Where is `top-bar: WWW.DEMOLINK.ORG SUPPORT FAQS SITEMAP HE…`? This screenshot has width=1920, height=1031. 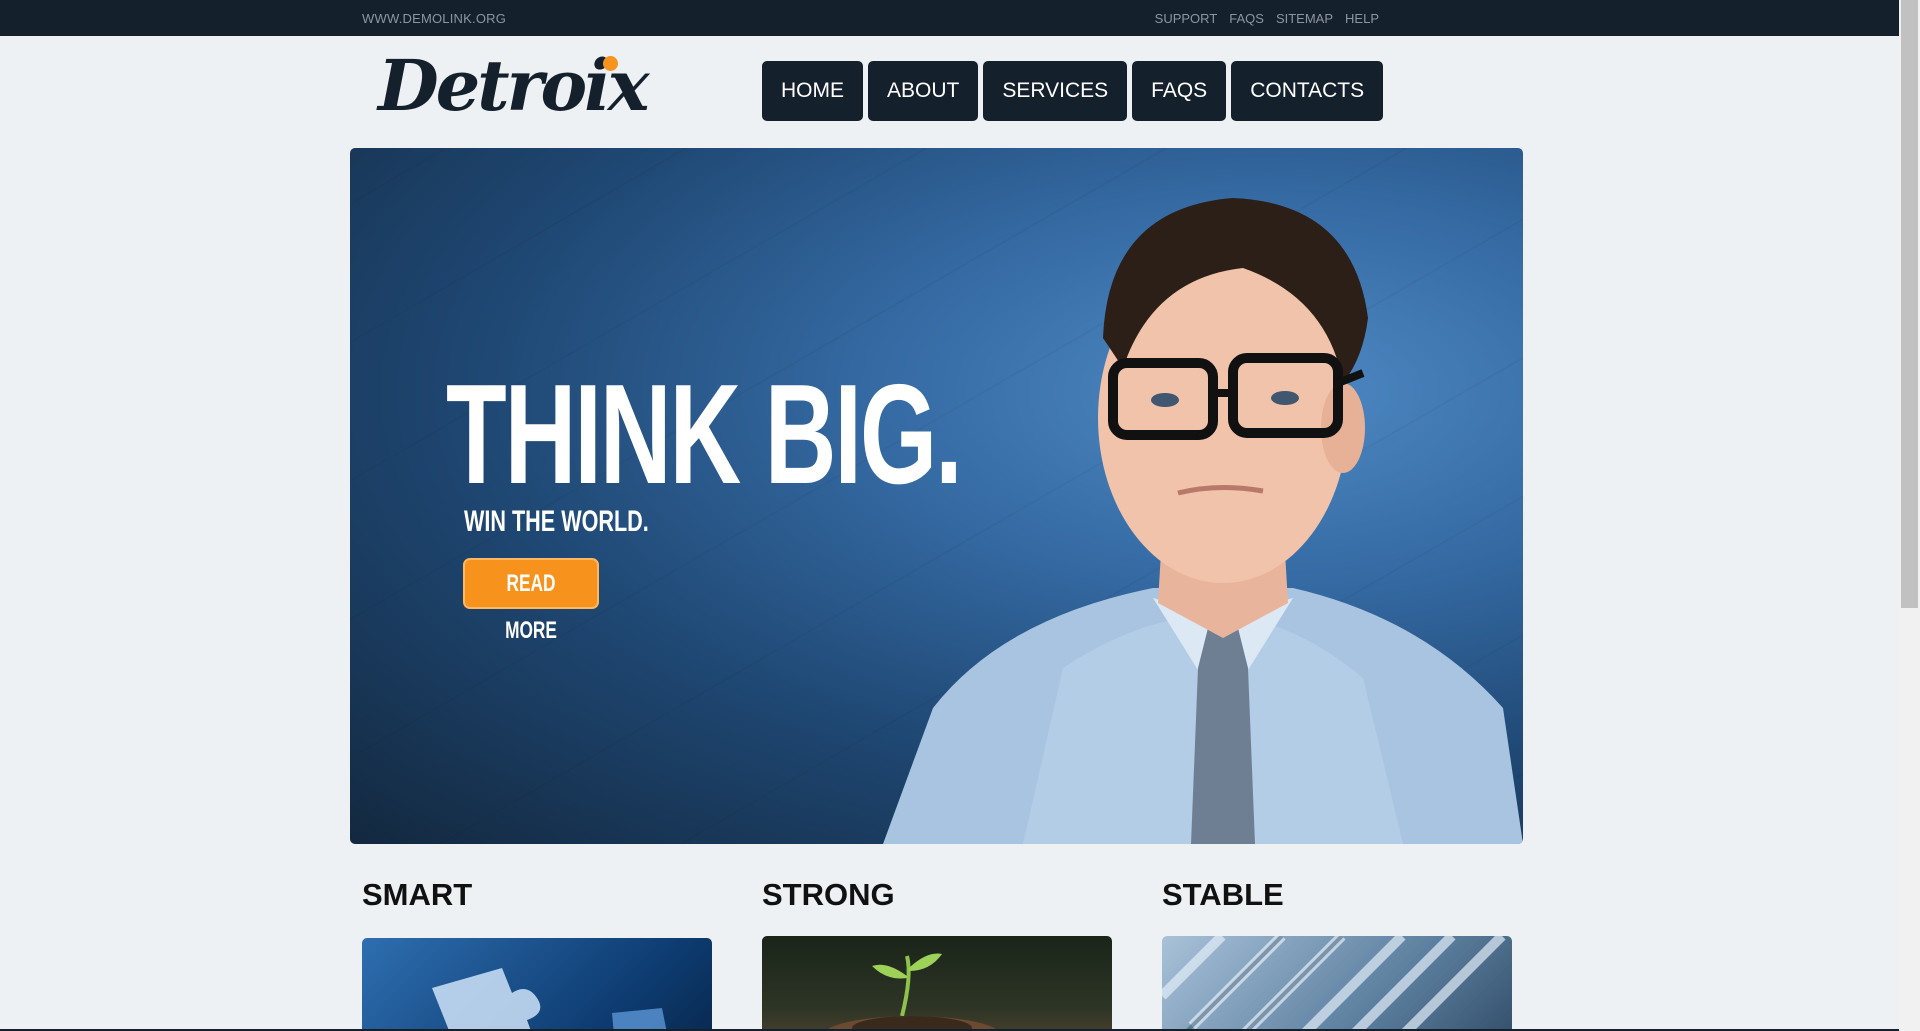 top-bar: WWW.DEMOLINK.ORG SUPPORT FAQS SITEMAP HE… is located at coordinates (949, 18).